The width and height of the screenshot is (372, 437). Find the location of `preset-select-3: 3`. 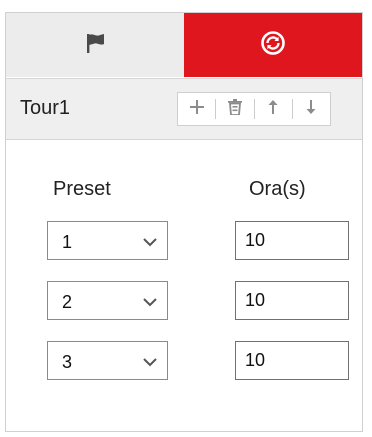

preset-select-3: 3 is located at coordinates (107, 360).